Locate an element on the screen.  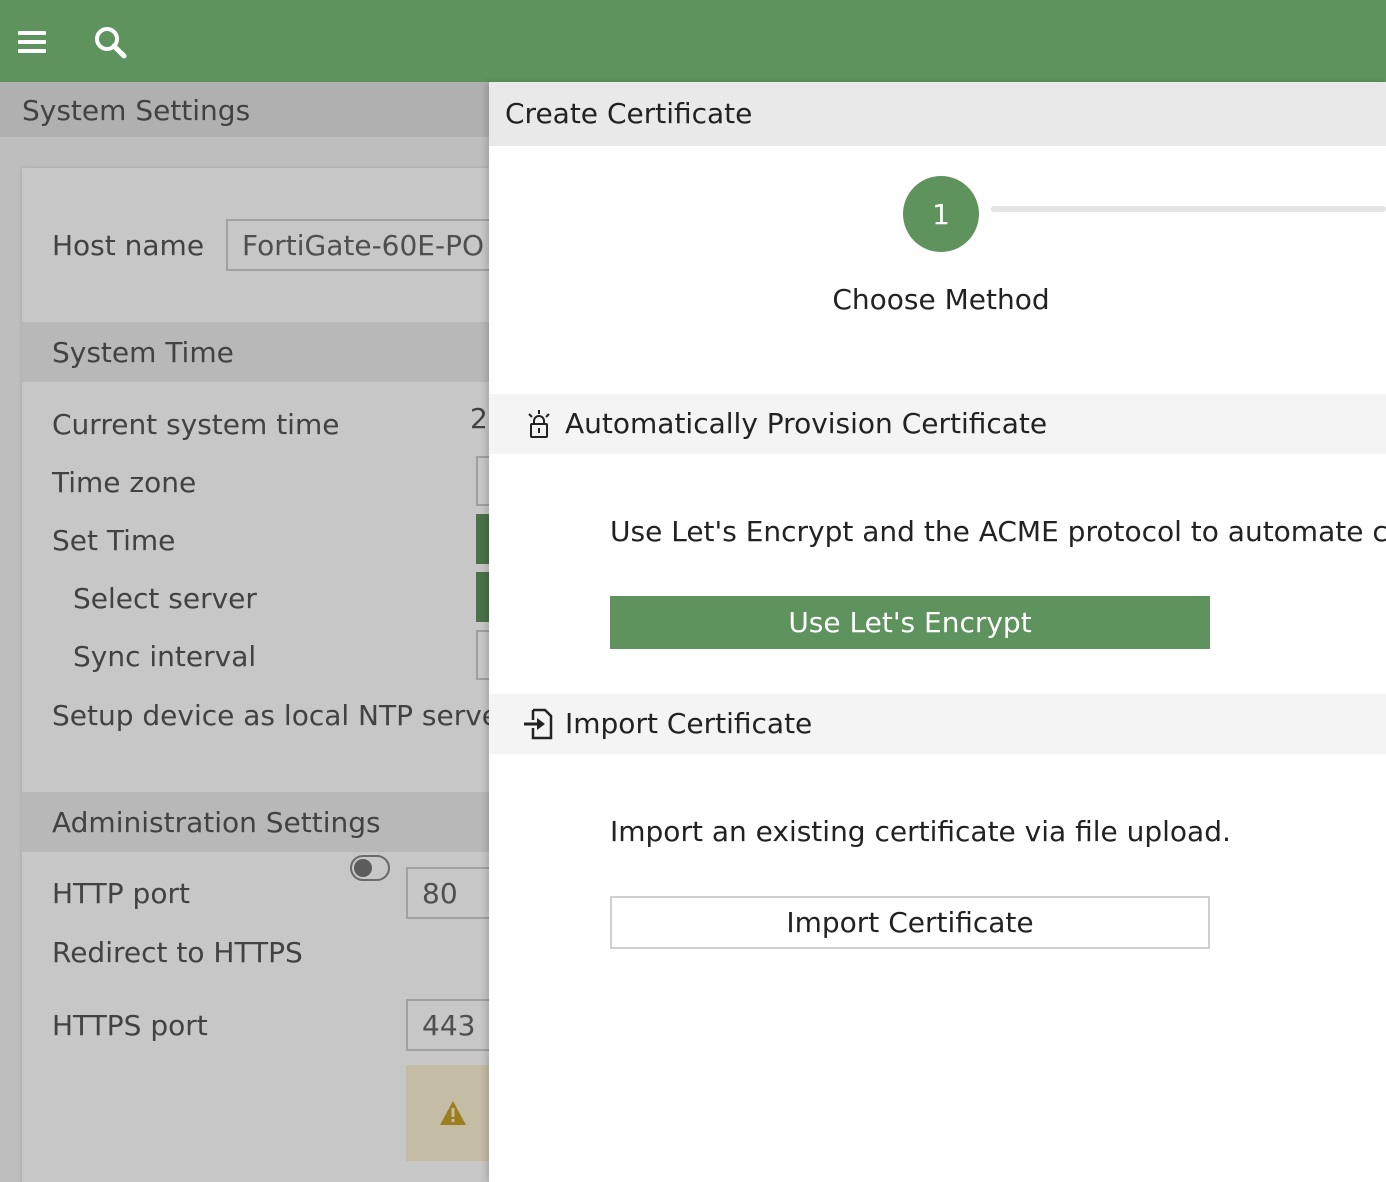
hamburger-menu-icon is located at coordinates (32, 42).